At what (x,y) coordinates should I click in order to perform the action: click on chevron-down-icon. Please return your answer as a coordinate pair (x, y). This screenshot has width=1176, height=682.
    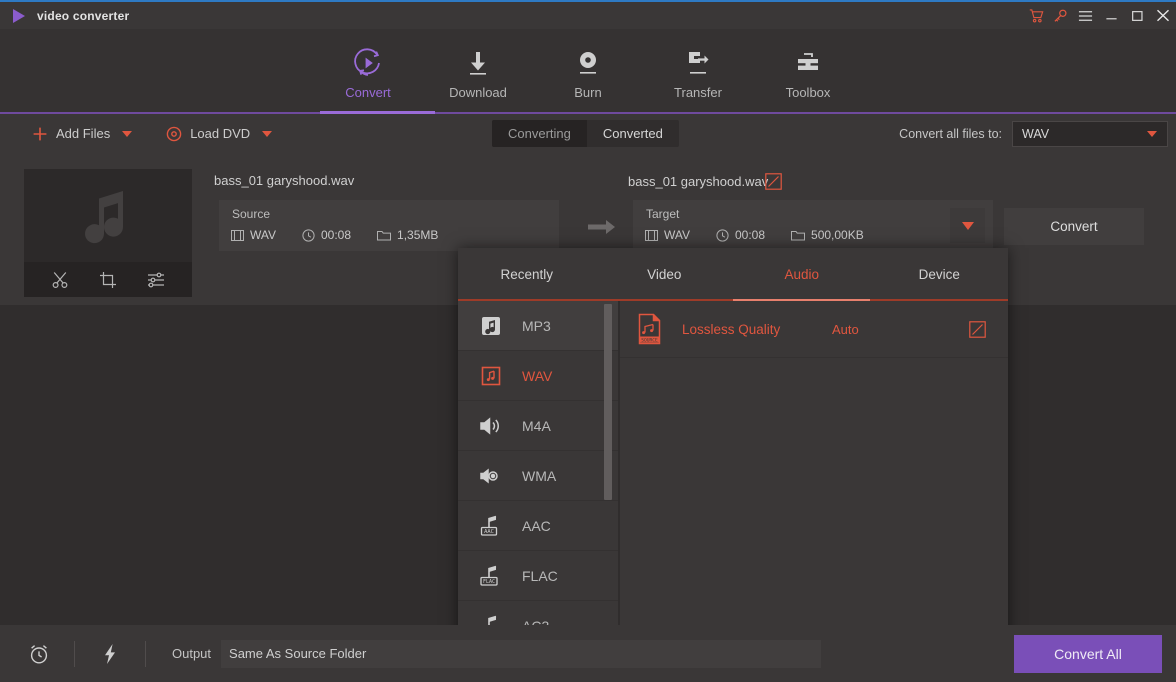
    Looking at the image, I should click on (967, 225).